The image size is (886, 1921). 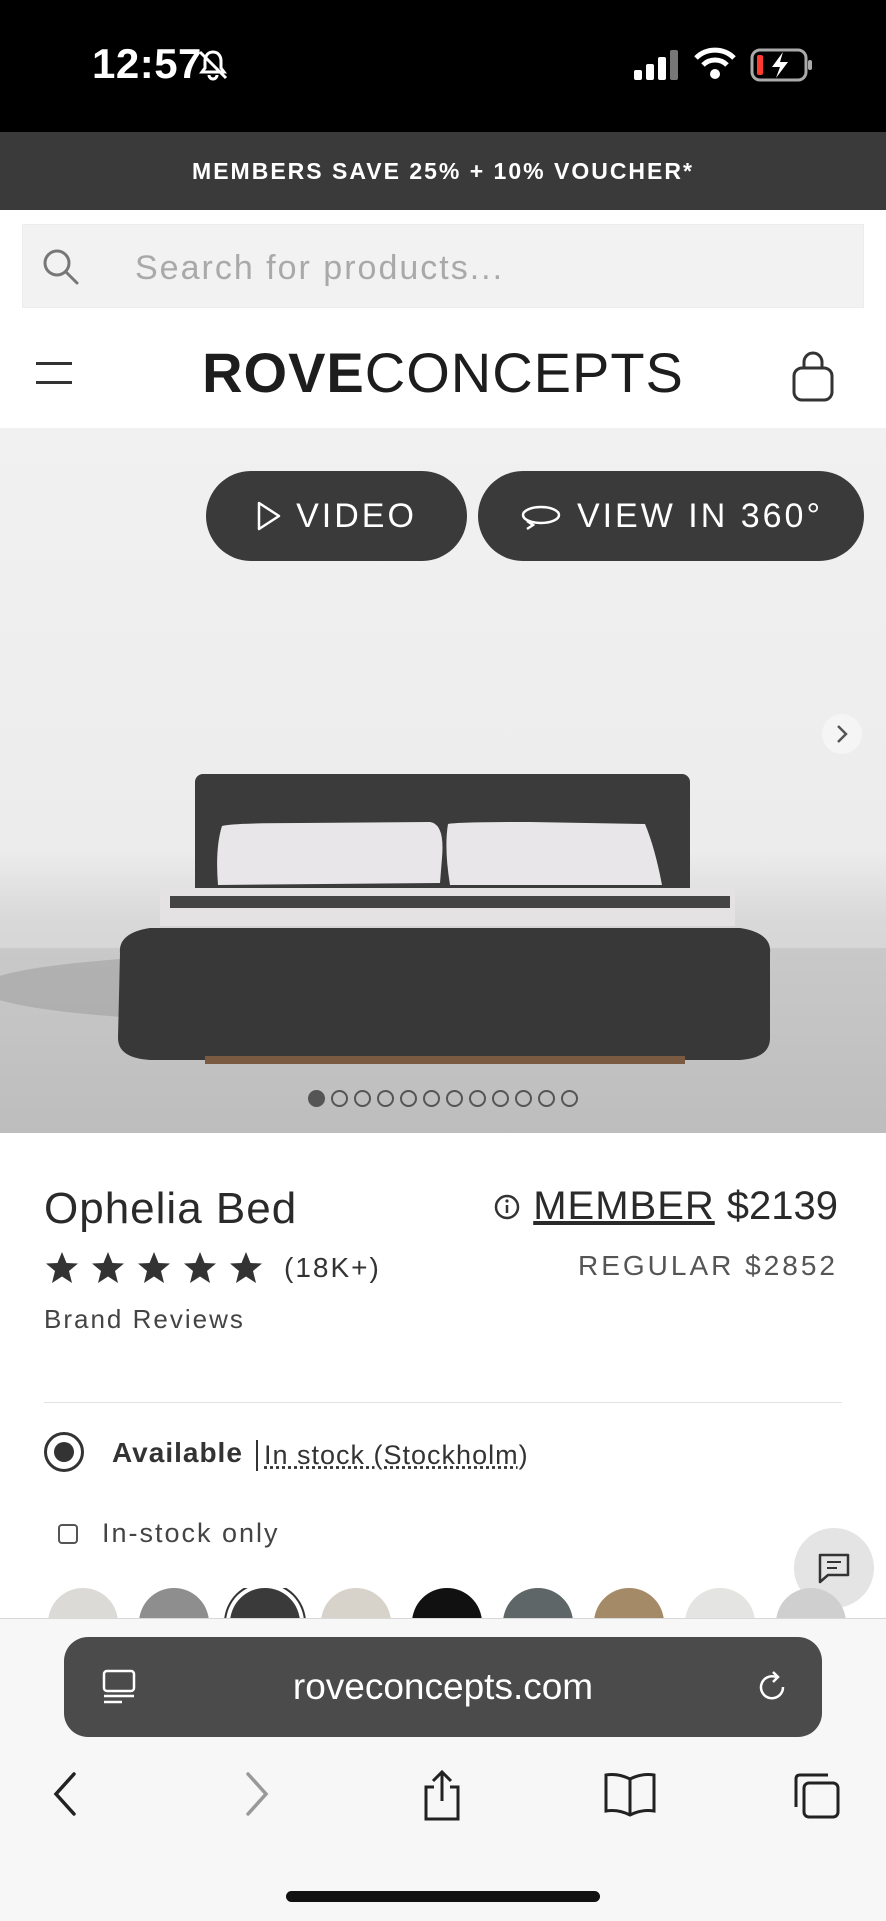 What do you see at coordinates (443, 1402) in the screenshot?
I see `divider` at bounding box center [443, 1402].